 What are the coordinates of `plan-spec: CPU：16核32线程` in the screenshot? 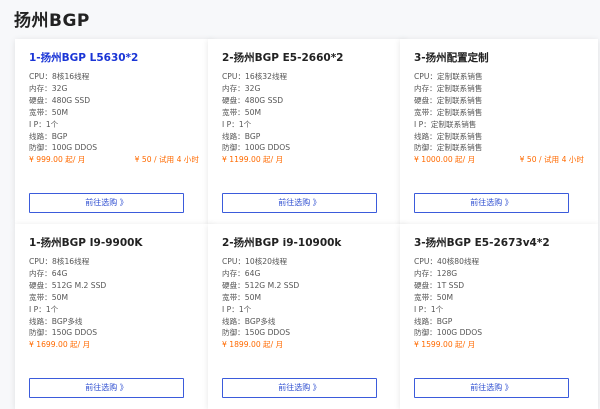 It's located at (255, 76).